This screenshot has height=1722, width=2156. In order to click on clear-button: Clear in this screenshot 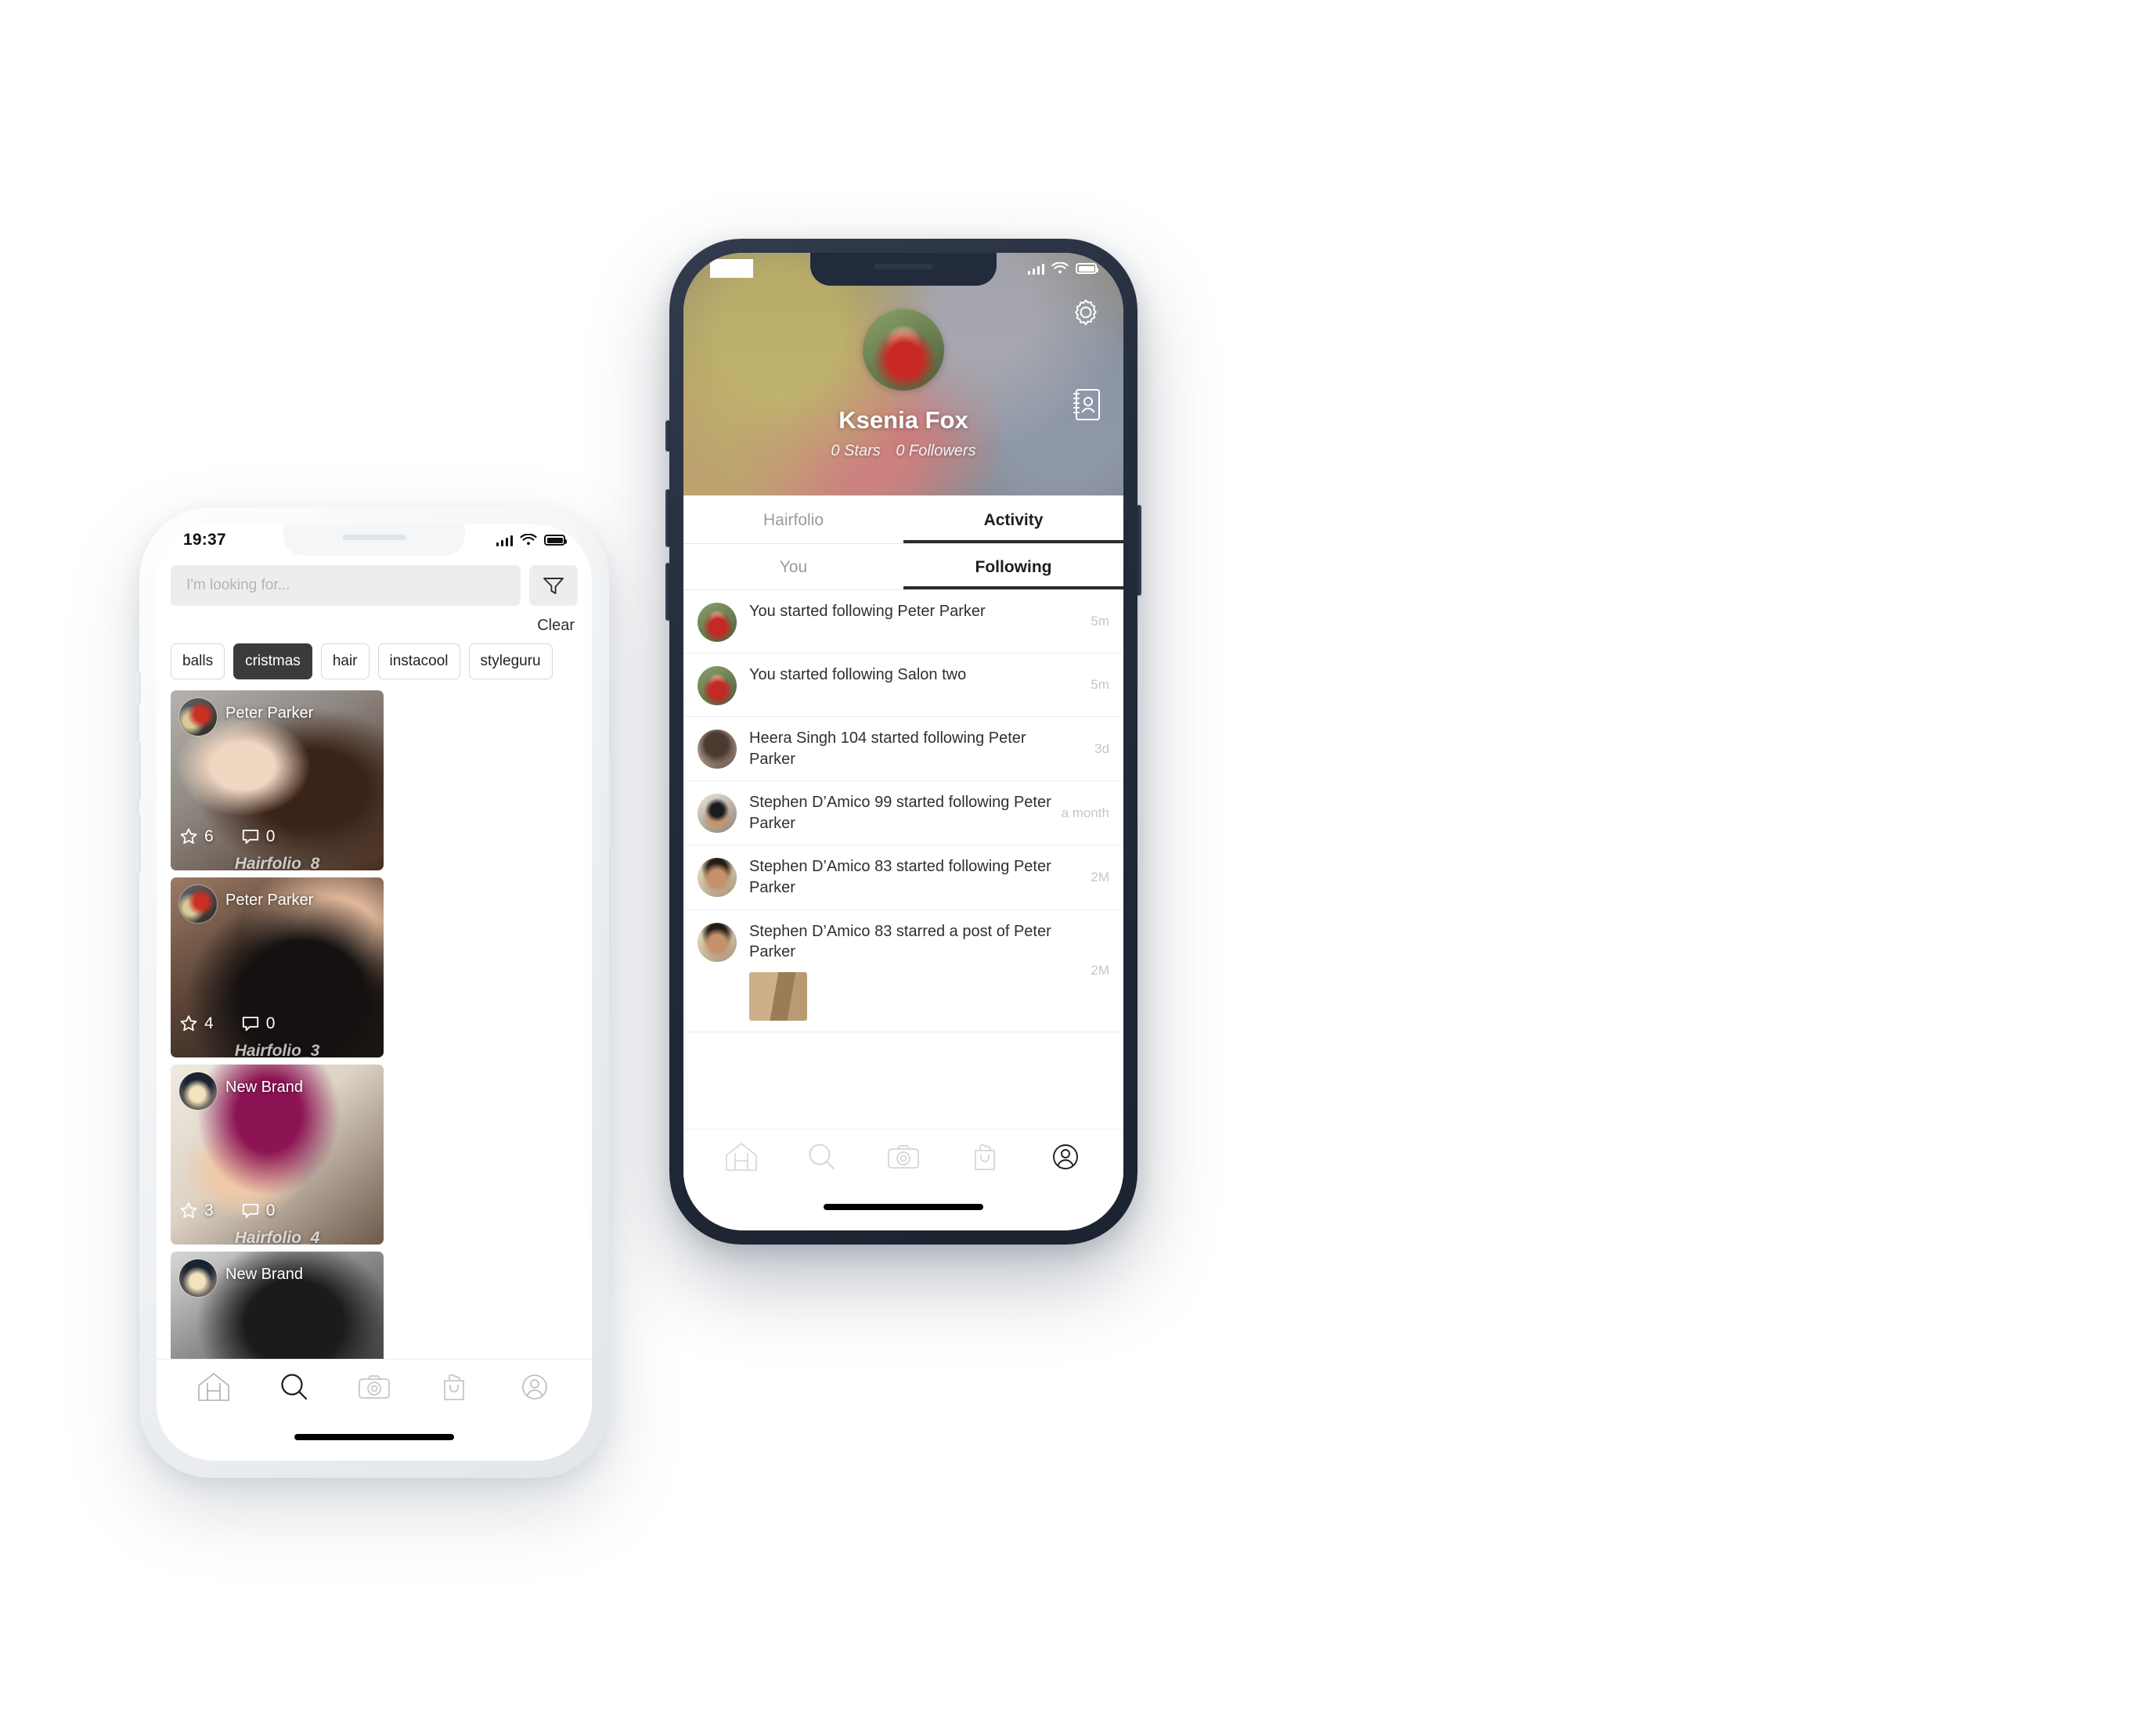, I will do `click(556, 625)`.